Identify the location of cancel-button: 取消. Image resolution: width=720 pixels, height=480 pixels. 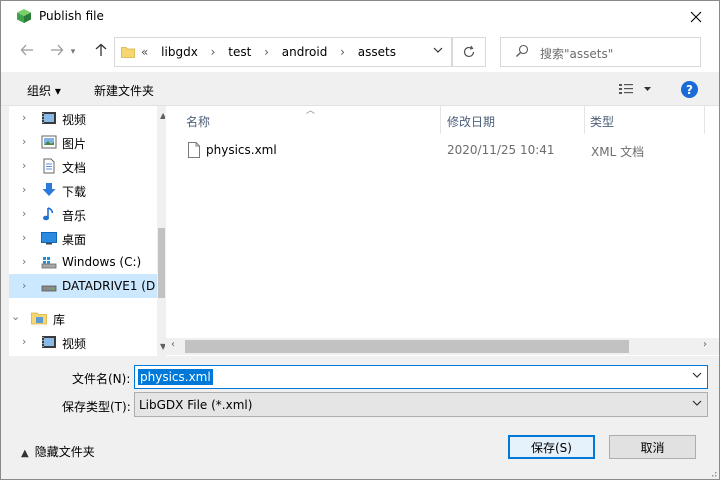
(652, 447).